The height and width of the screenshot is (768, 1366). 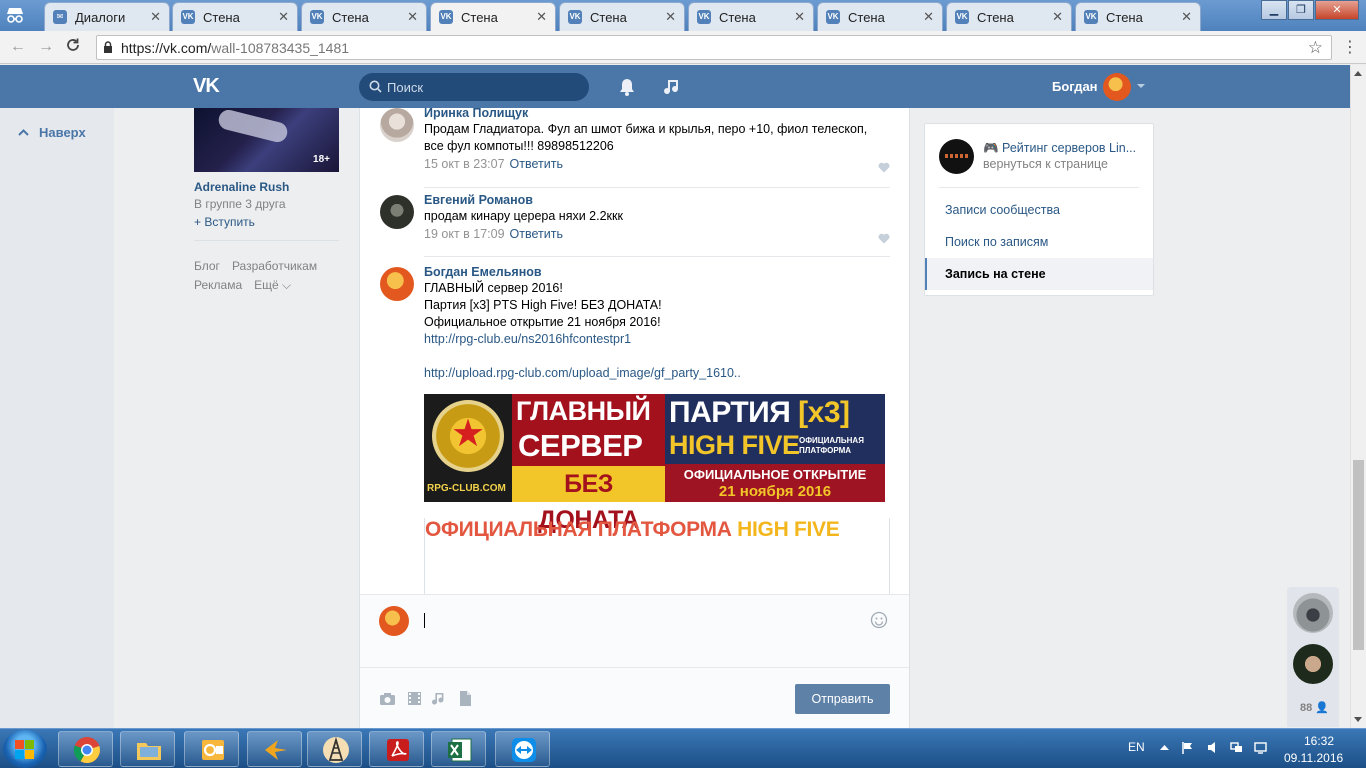 What do you see at coordinates (274, 266) in the screenshot?
I see `developers-link: Разработчикам` at bounding box center [274, 266].